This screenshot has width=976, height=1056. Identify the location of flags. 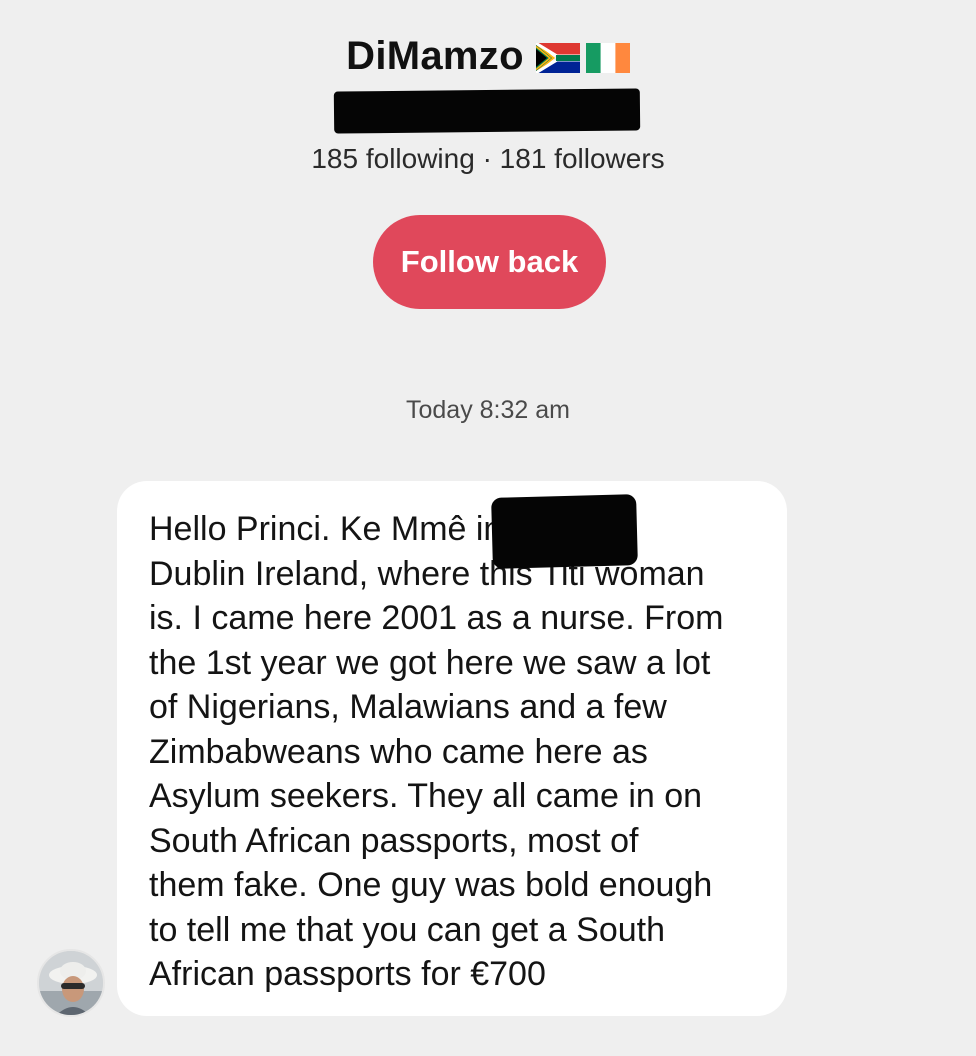
(582, 58).